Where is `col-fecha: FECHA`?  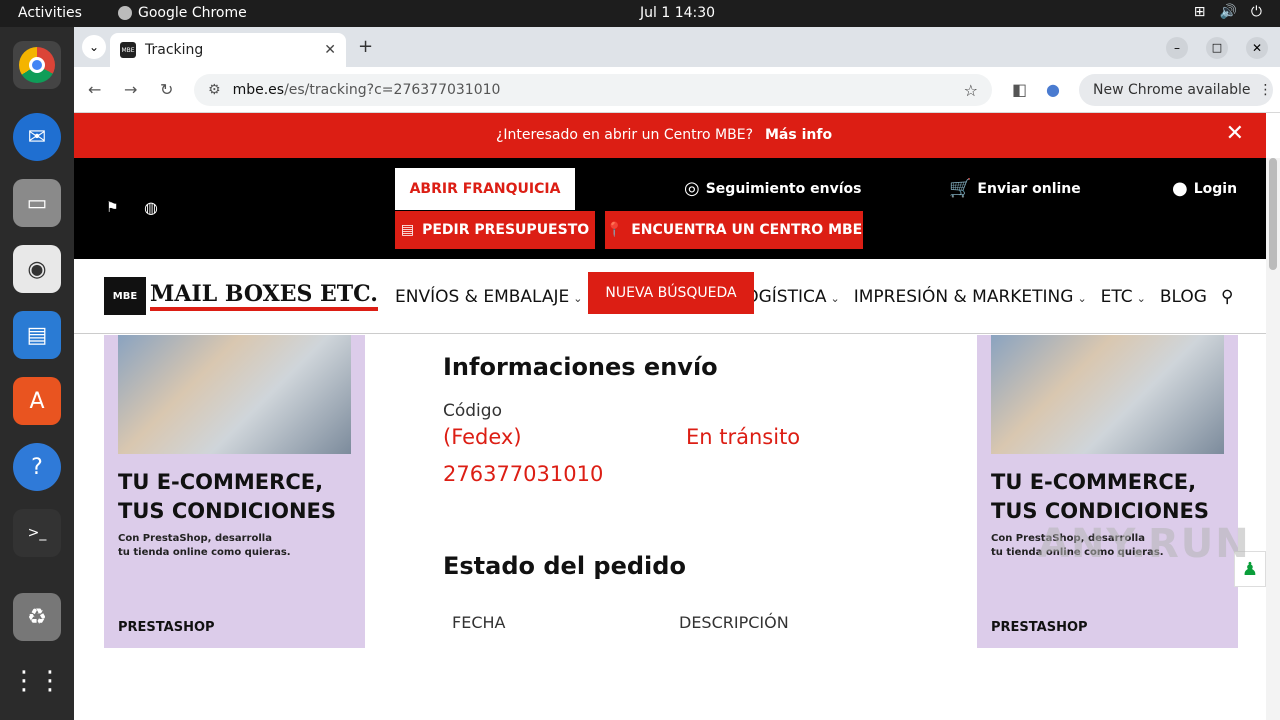 col-fecha: FECHA is located at coordinates (479, 622).